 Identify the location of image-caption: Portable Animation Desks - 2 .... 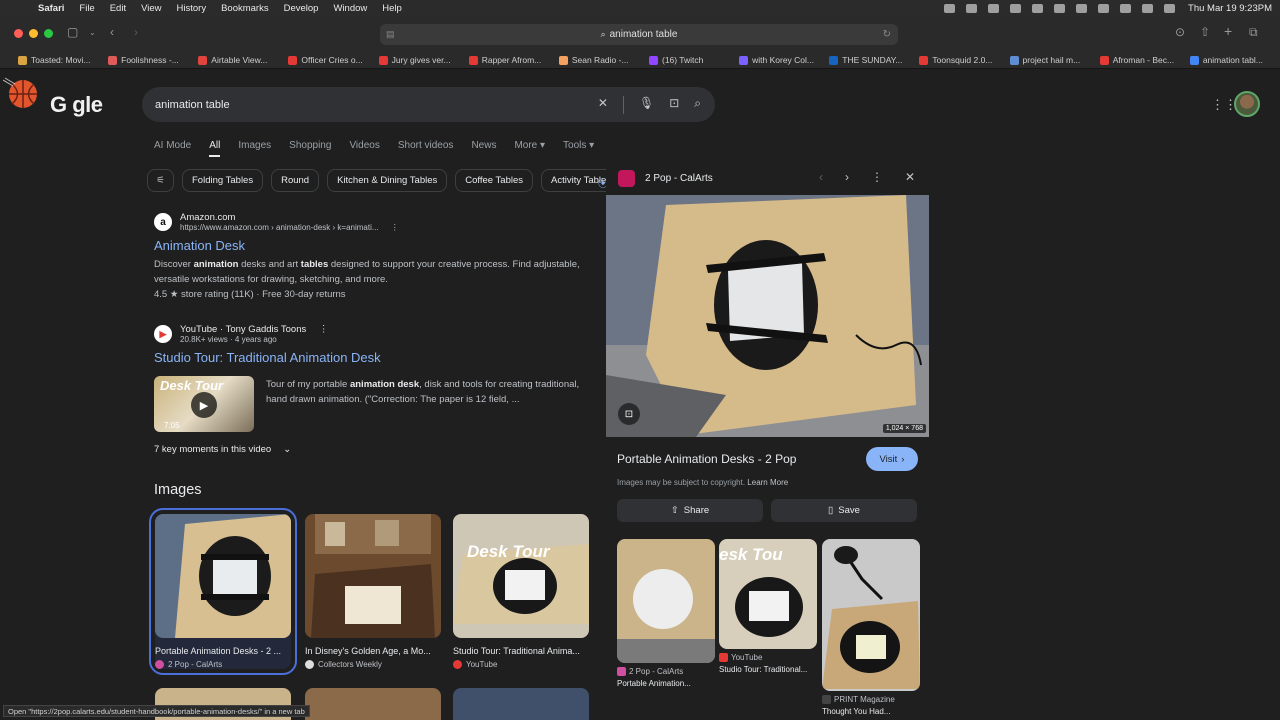
(223, 651).